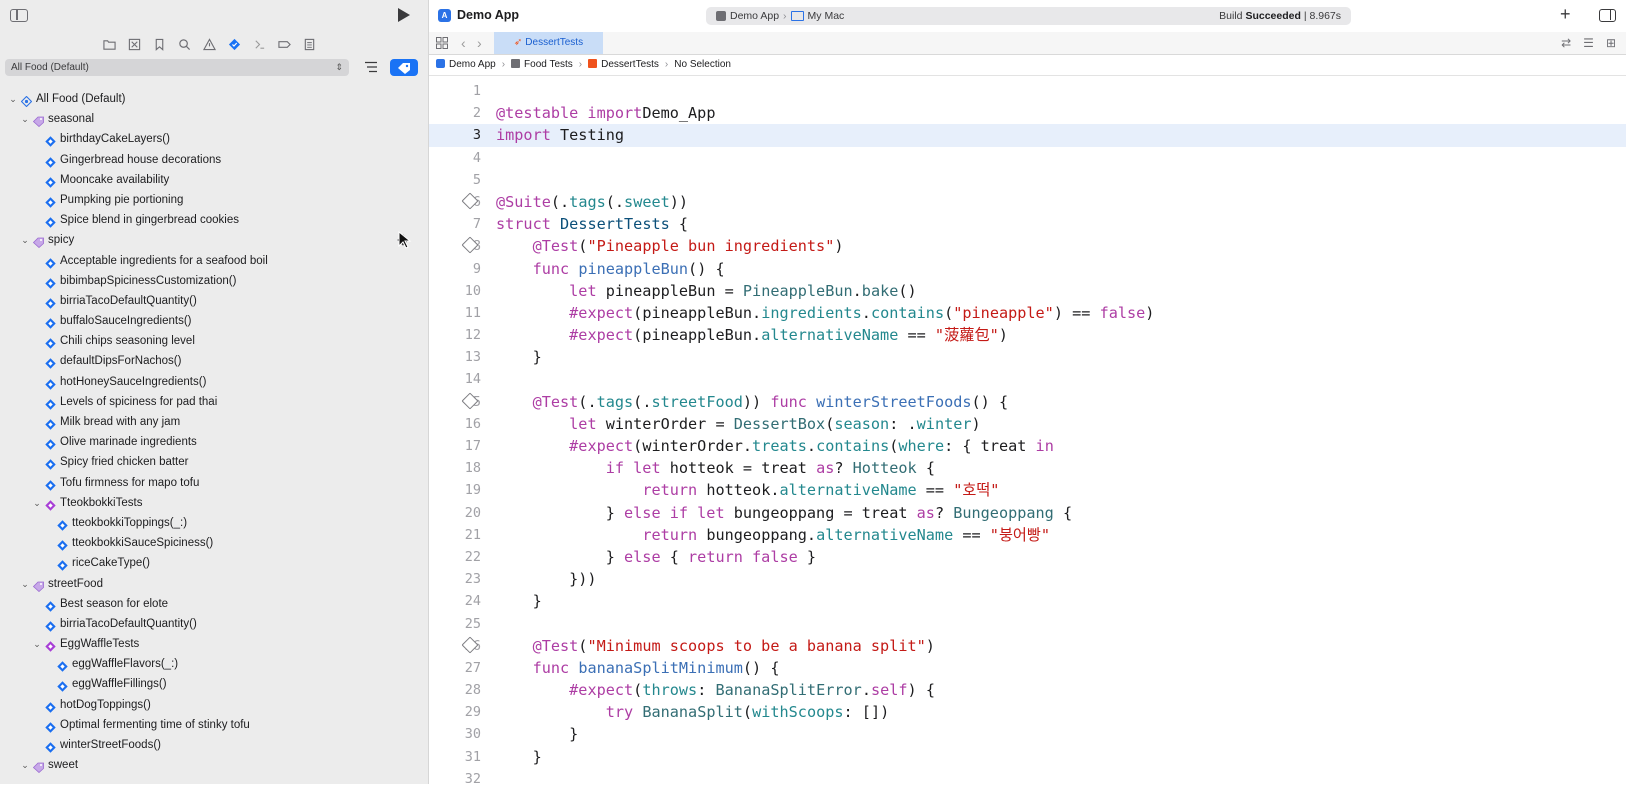 The image size is (1626, 790). What do you see at coordinates (1027, 734) in the screenshot?
I see `code-line: 30 }` at bounding box center [1027, 734].